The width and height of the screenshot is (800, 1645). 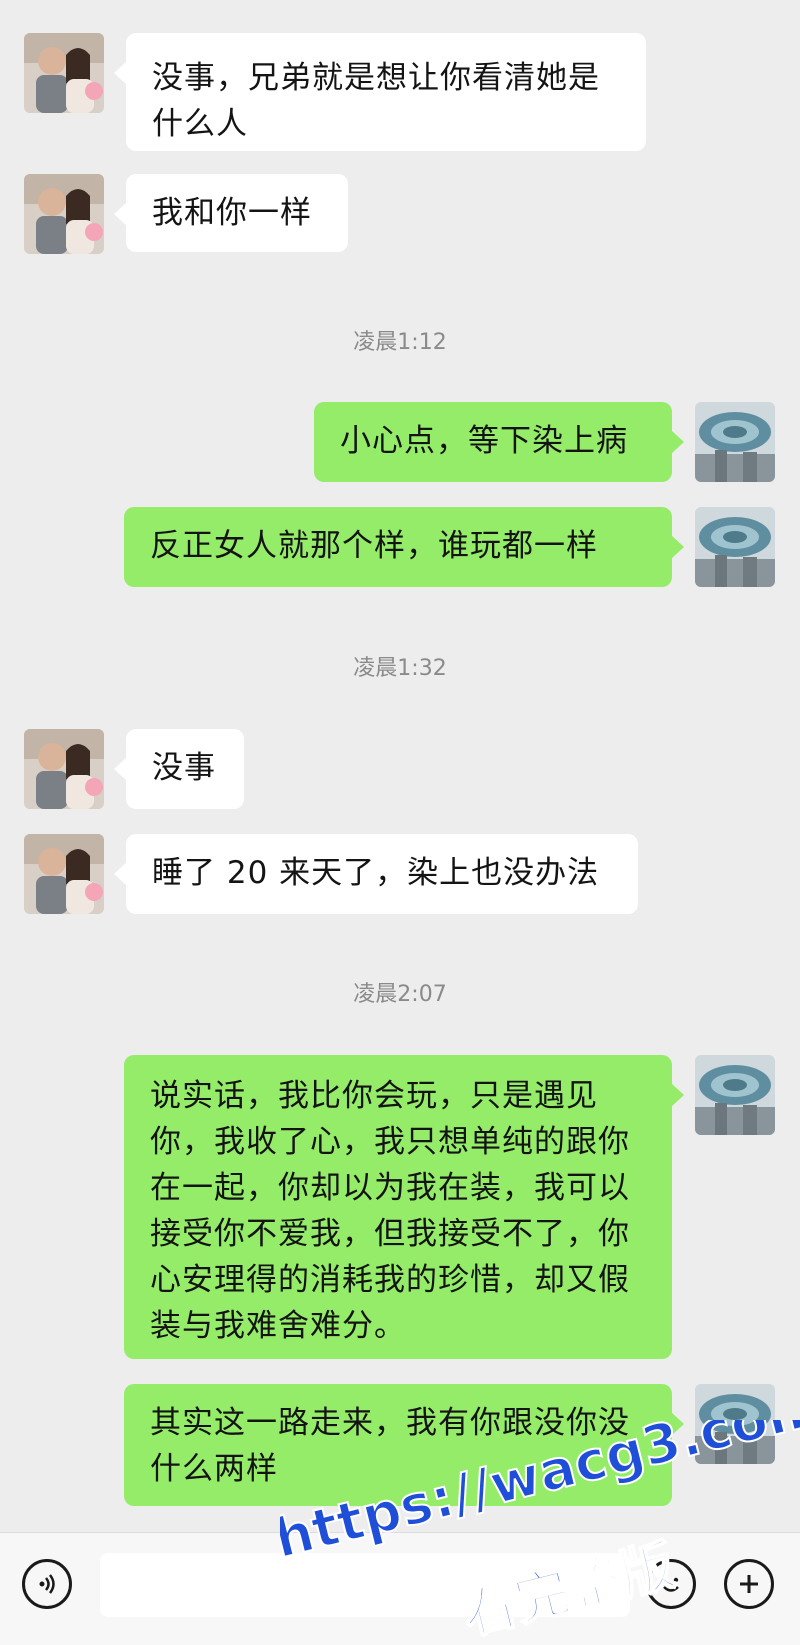 I want to click on message-bubble: 其实这一路走来，我有你跟没你没什么两样, so click(x=404, y=1445).